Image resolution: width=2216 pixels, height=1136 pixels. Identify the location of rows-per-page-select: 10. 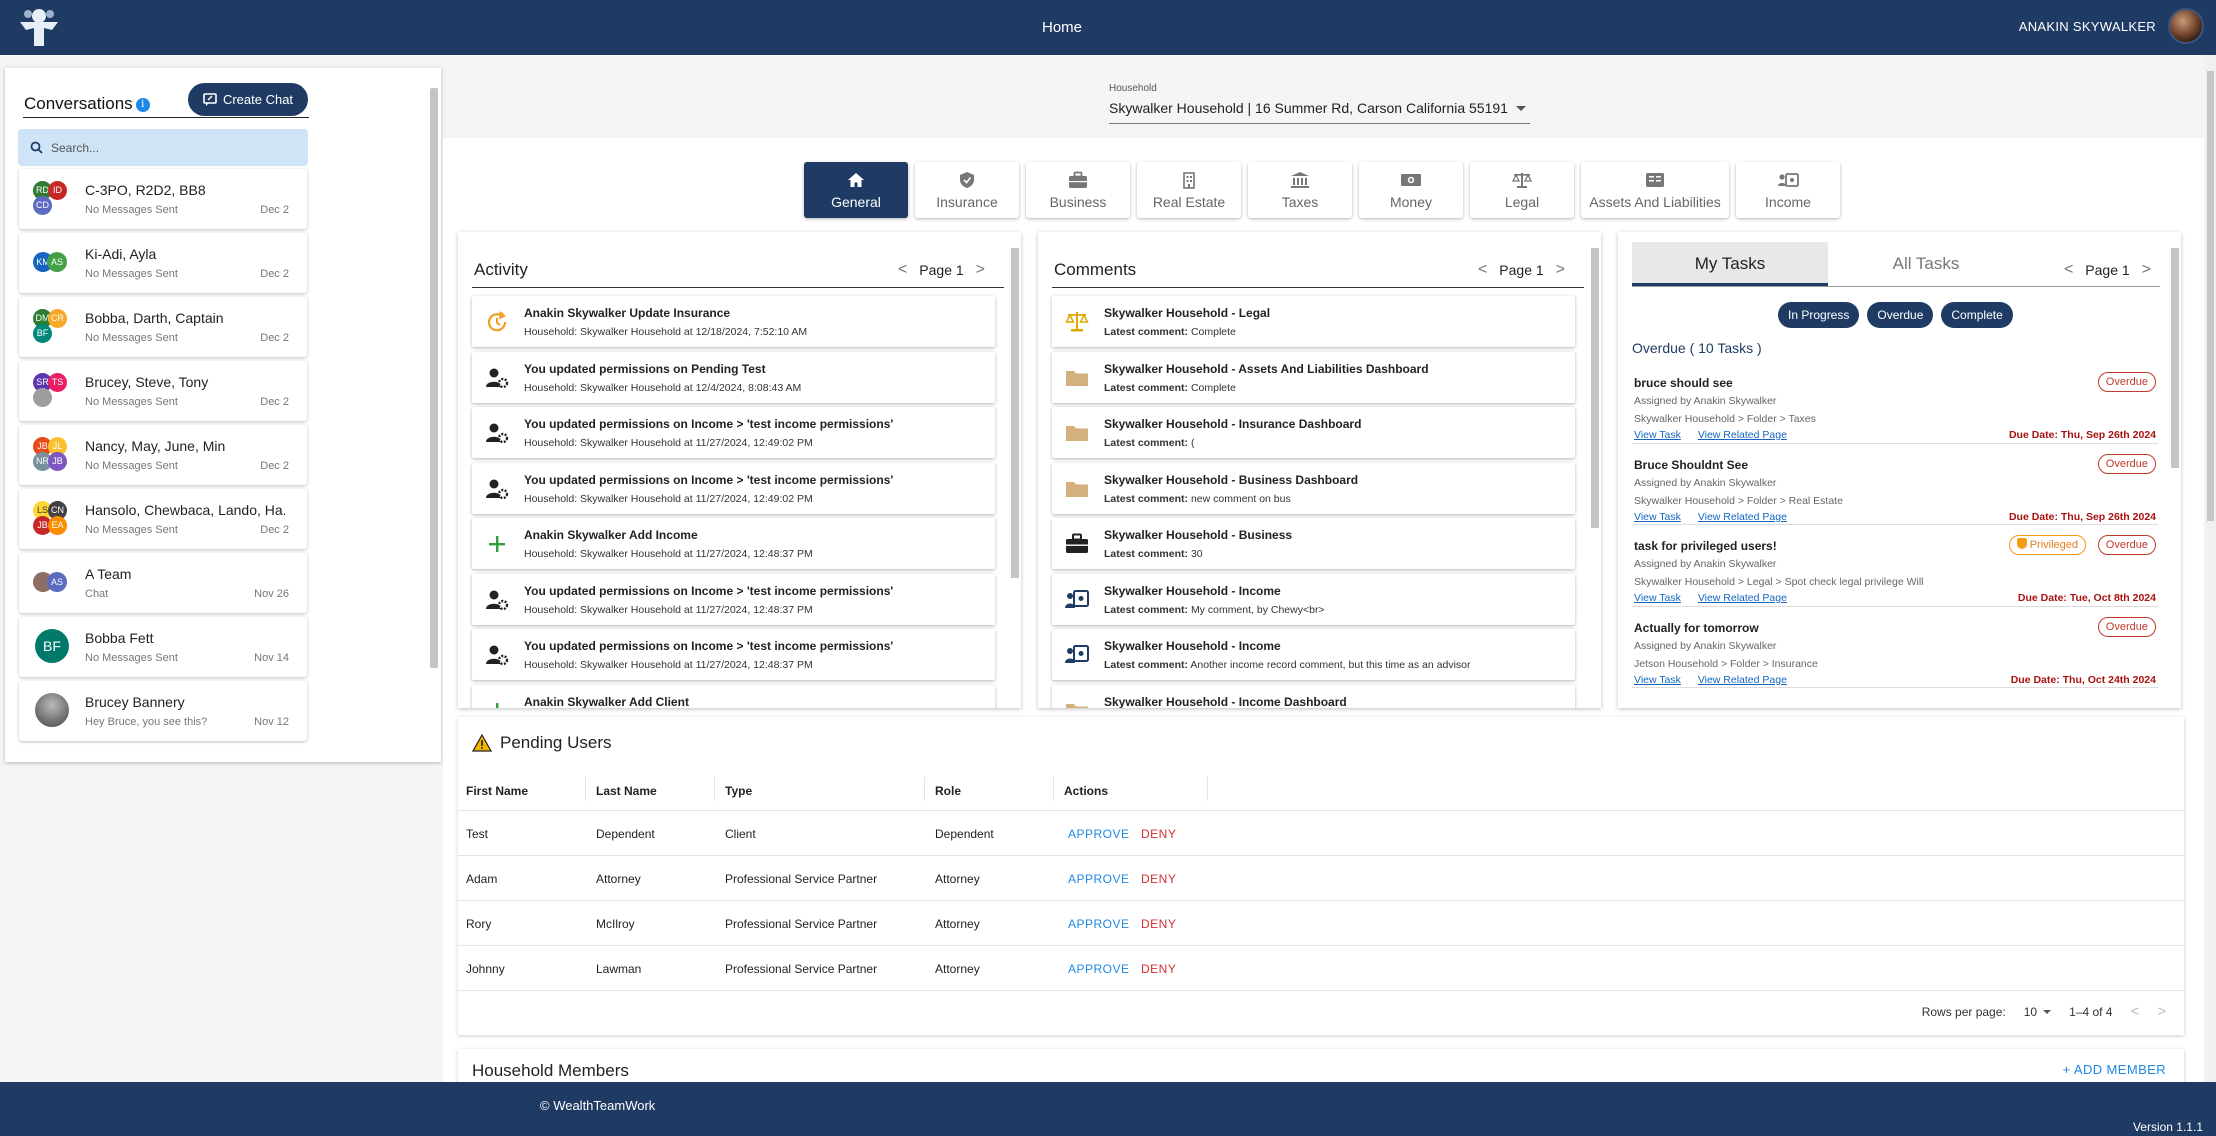
(2038, 1012).